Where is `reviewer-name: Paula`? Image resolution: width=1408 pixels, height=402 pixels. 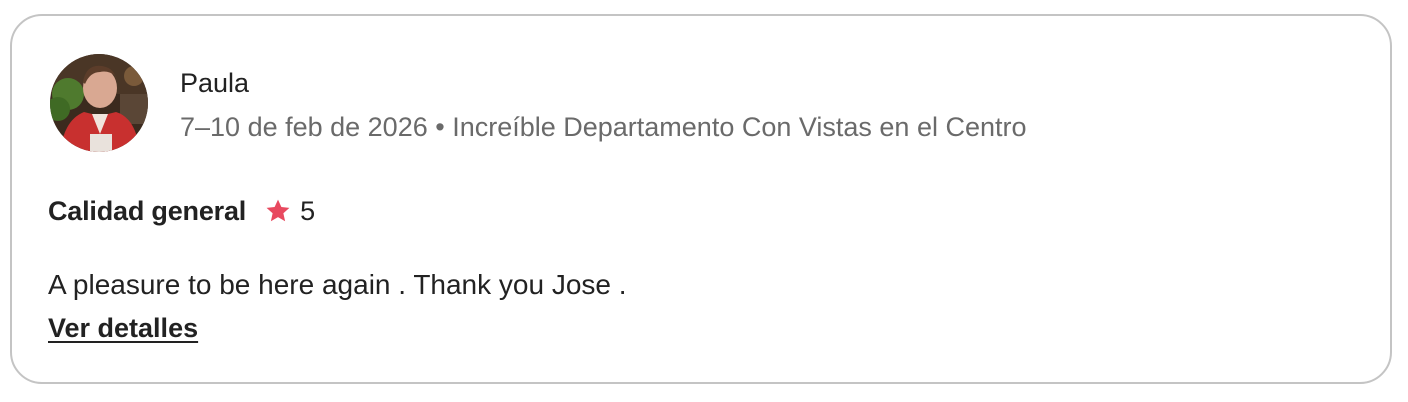 reviewer-name: Paula is located at coordinates (215, 83).